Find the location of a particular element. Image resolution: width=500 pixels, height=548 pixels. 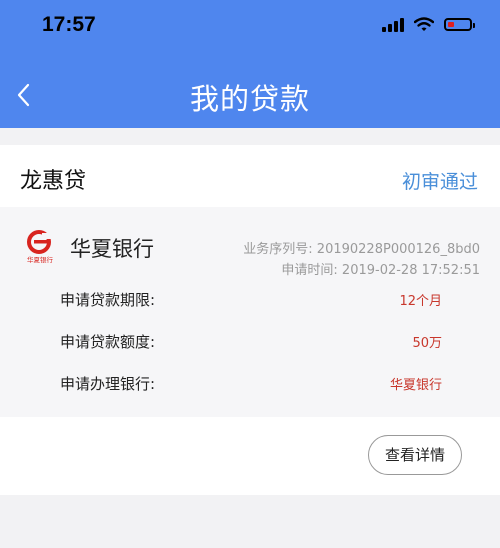

business-serial-number: 业务序列号: 20190228P000126_8bd0 is located at coordinates (361, 249).